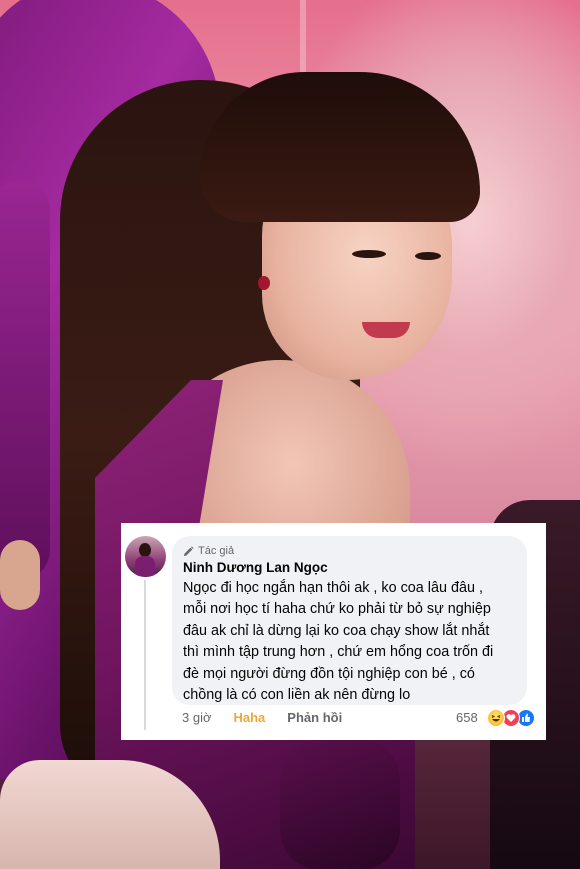 Image resolution: width=580 pixels, height=869 pixels. What do you see at coordinates (340, 147) in the screenshot?
I see `photo-hair-top` at bounding box center [340, 147].